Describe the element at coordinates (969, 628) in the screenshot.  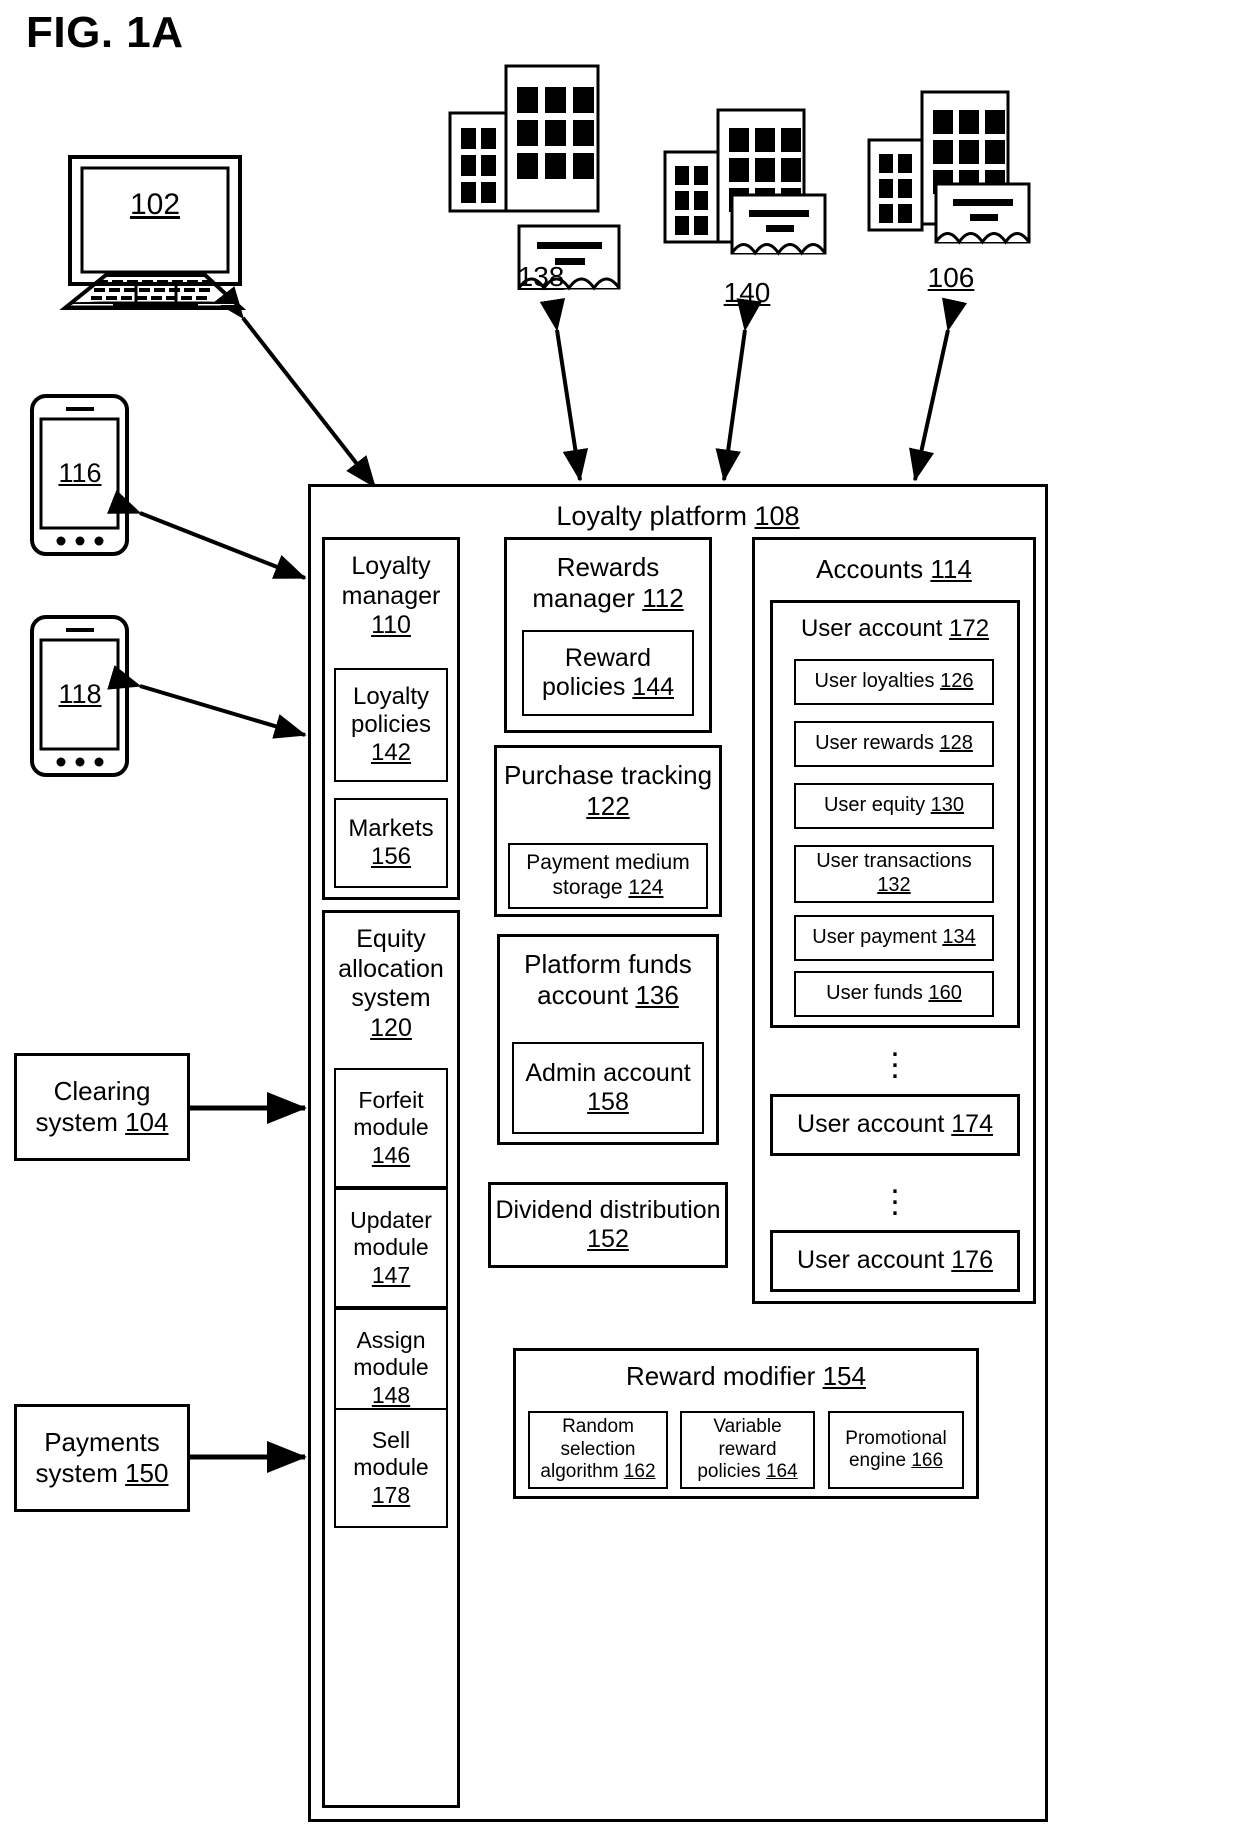
I see `user-account-172-ref: 172` at that location.